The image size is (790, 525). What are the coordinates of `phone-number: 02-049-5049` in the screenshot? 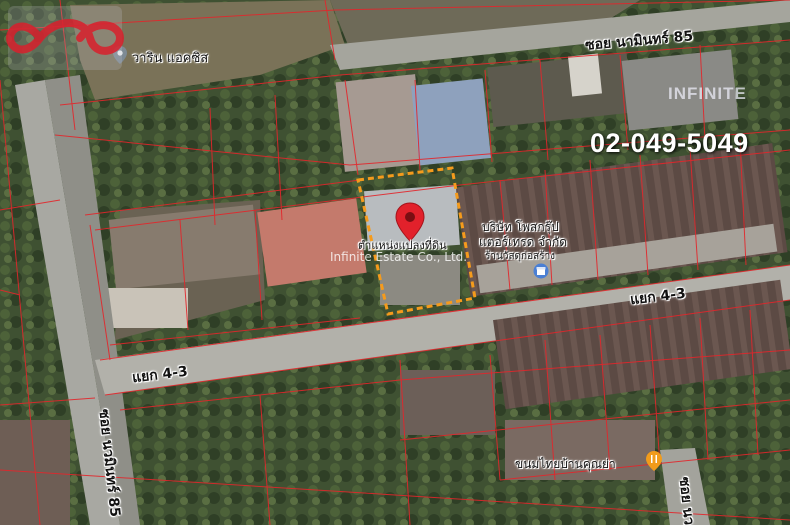 It's located at (669, 143).